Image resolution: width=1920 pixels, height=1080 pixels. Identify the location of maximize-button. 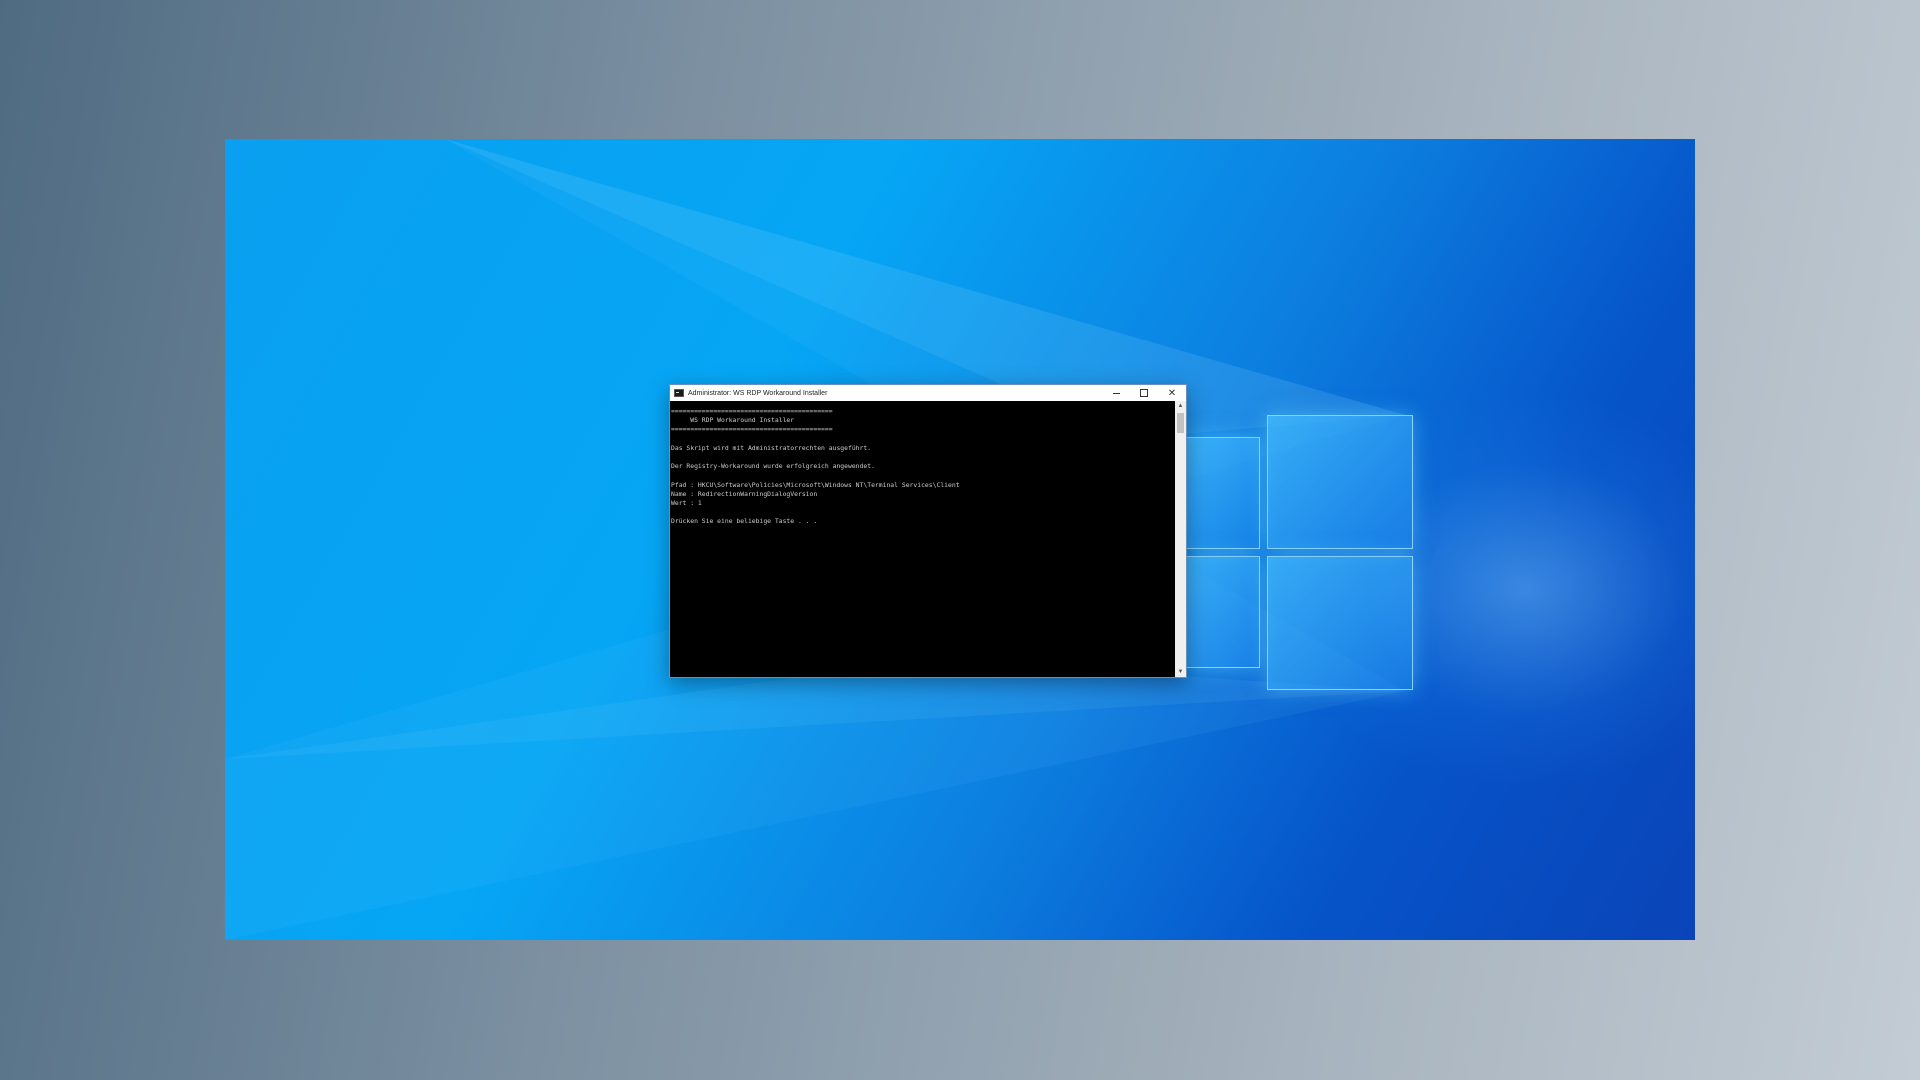
(1144, 393).